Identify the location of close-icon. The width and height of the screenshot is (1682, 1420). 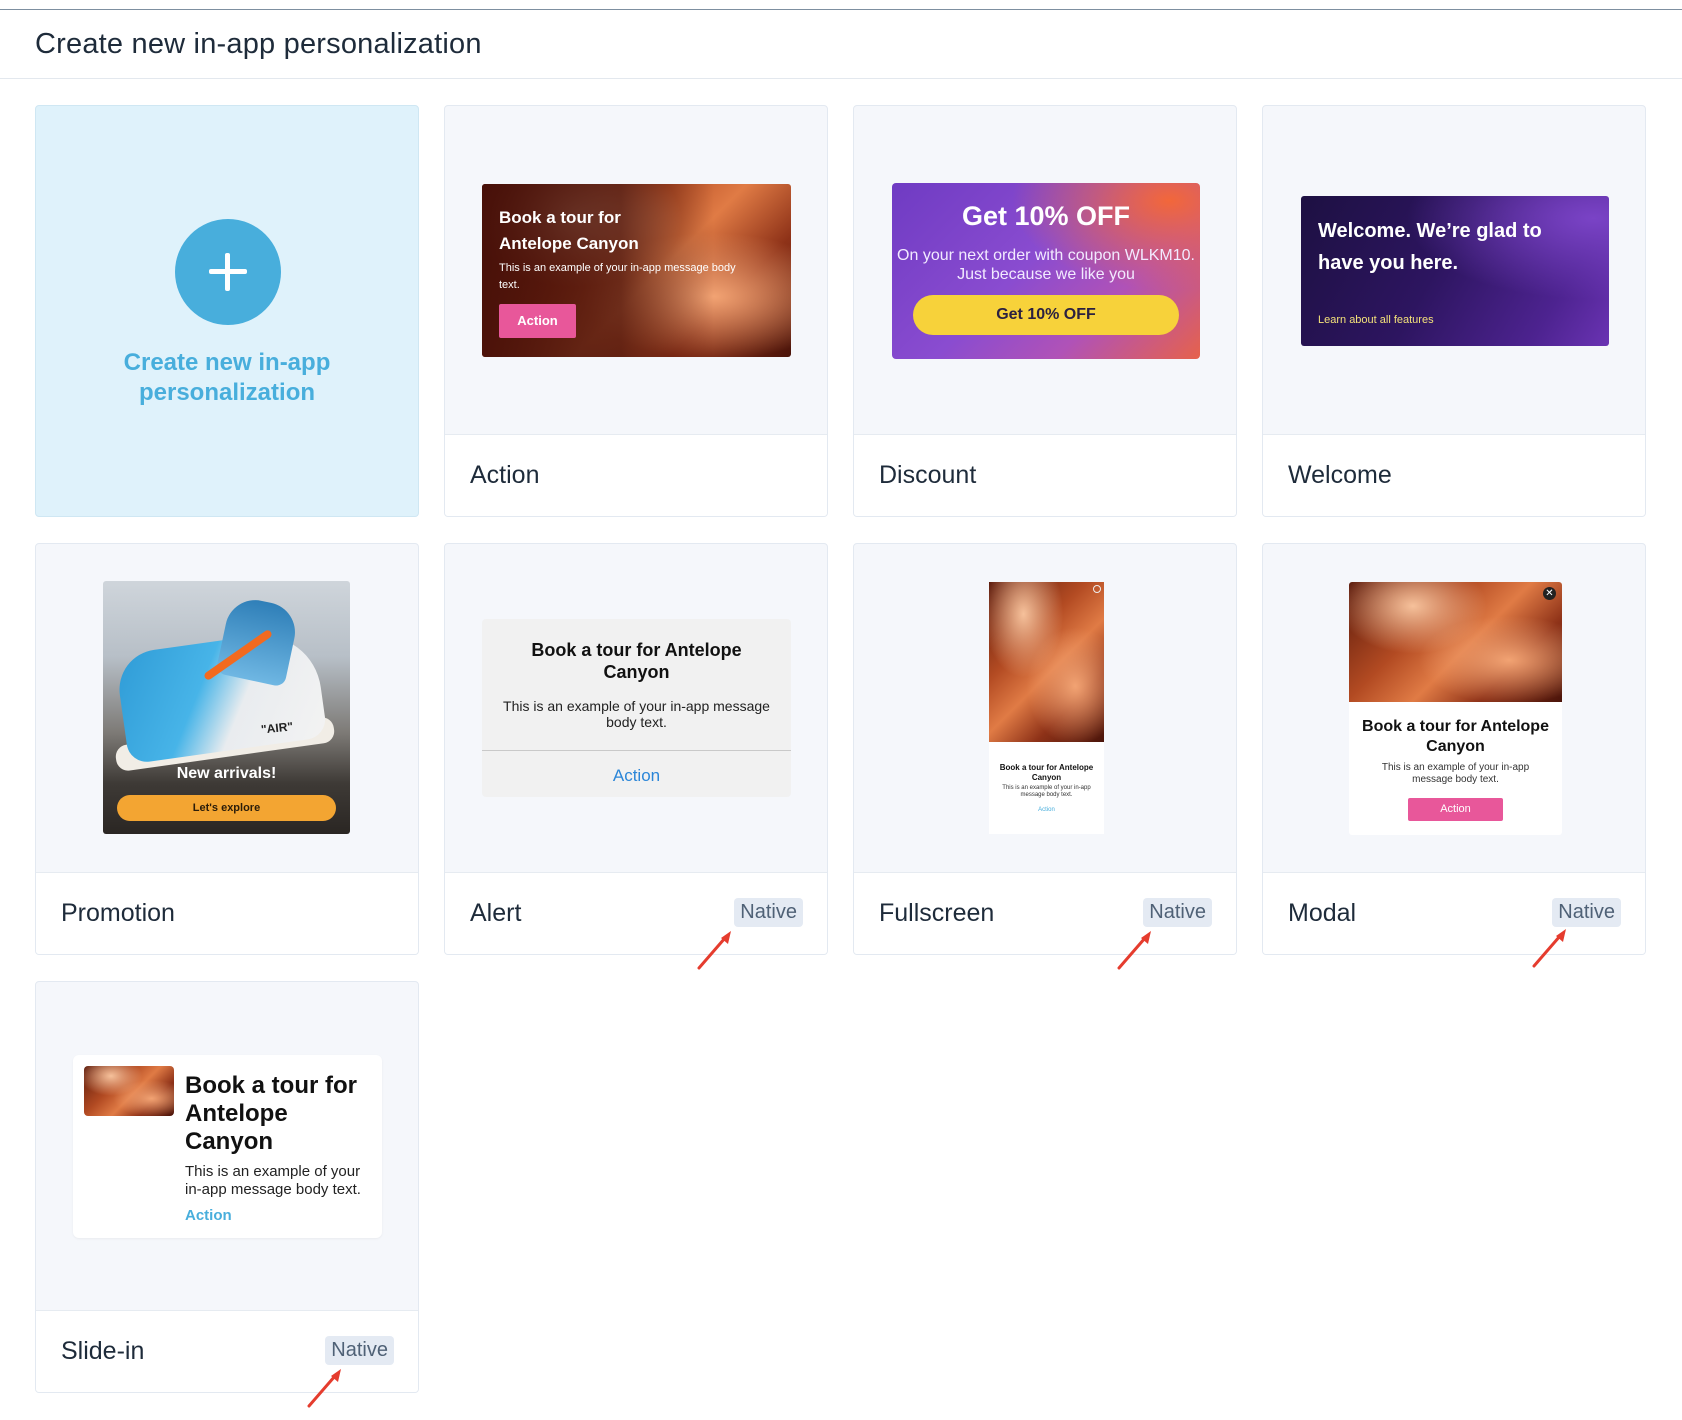
(1097, 589).